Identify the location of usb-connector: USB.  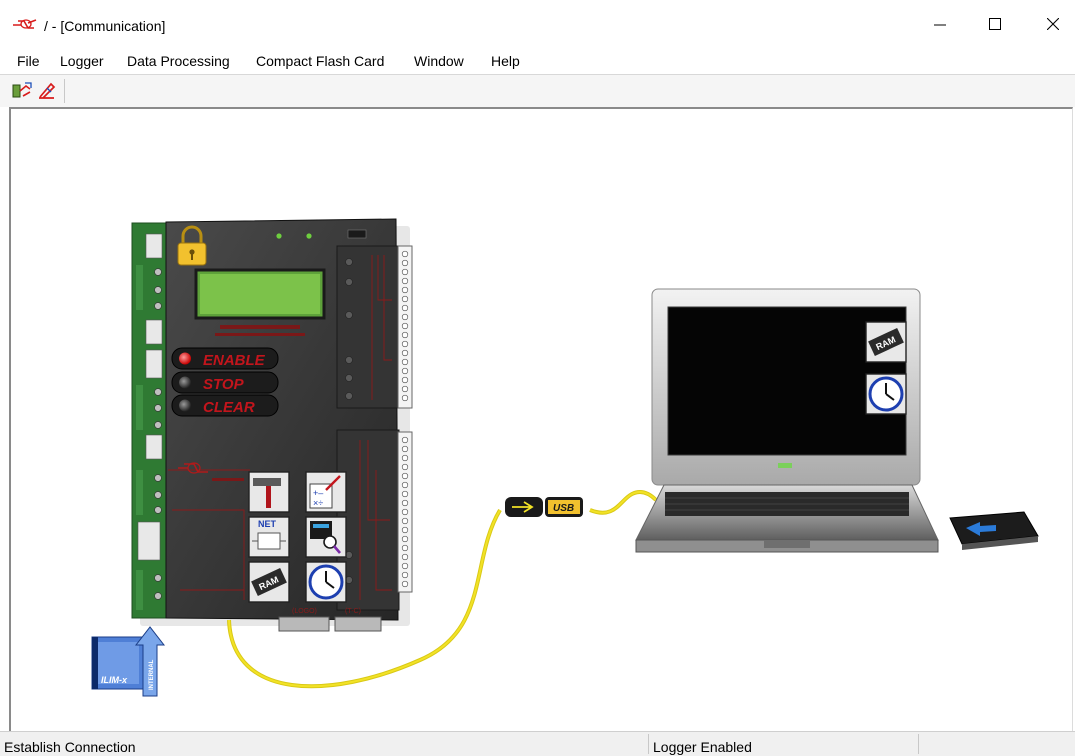
(544, 507).